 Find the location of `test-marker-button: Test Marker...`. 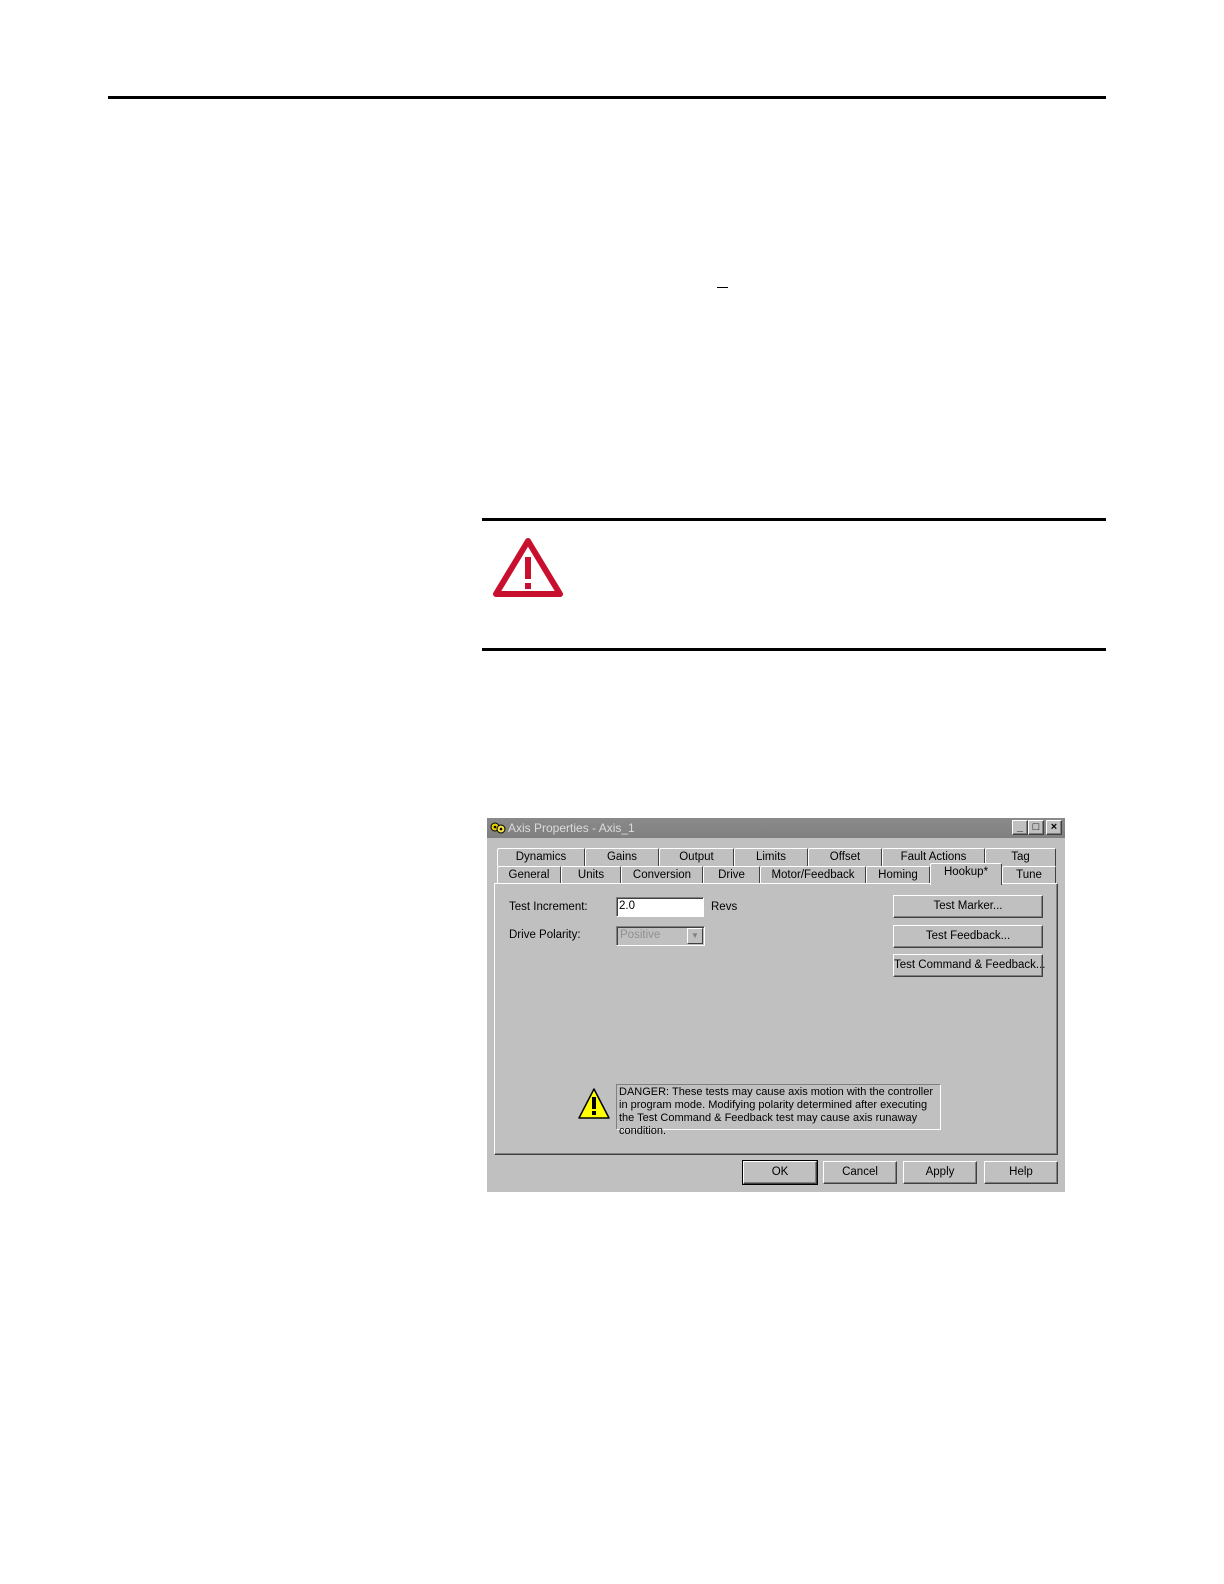

test-marker-button: Test Marker... is located at coordinates (968, 906).